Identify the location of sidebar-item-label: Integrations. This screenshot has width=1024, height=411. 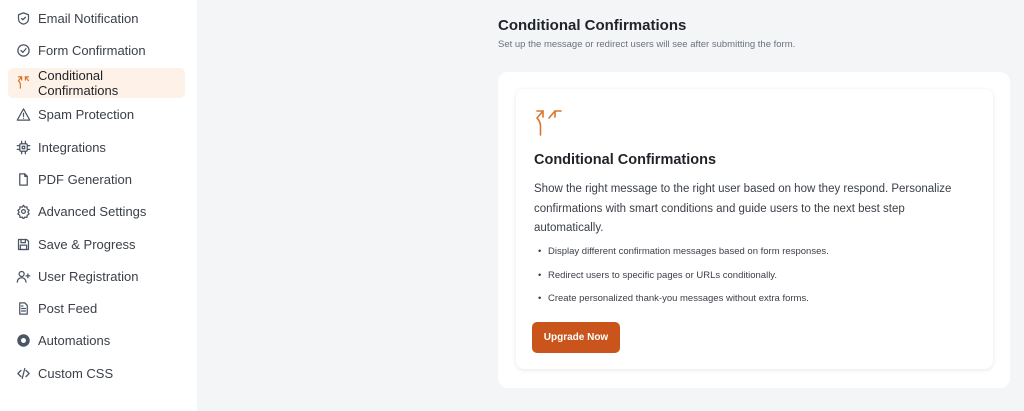
(72, 147).